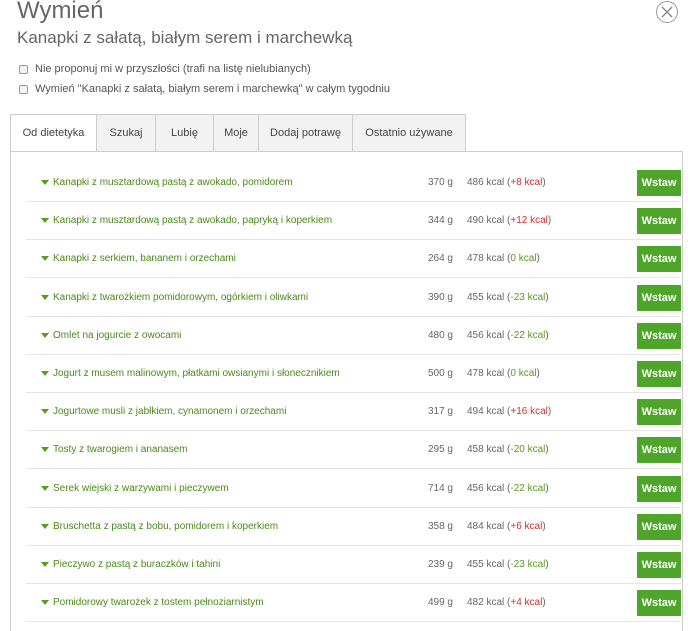 This screenshot has width=688, height=631. I want to click on meal-kcal-diff: -22 kcal, so click(528, 335).